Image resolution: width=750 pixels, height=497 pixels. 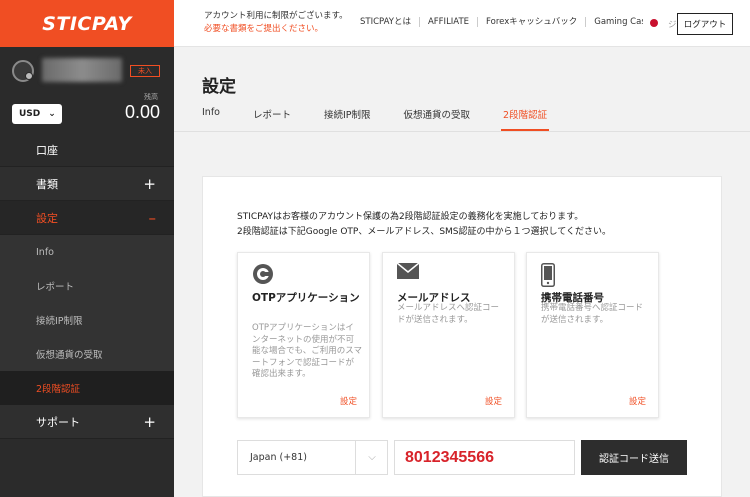 I want to click on sidebar-item-label: サポート, so click(x=58, y=422).